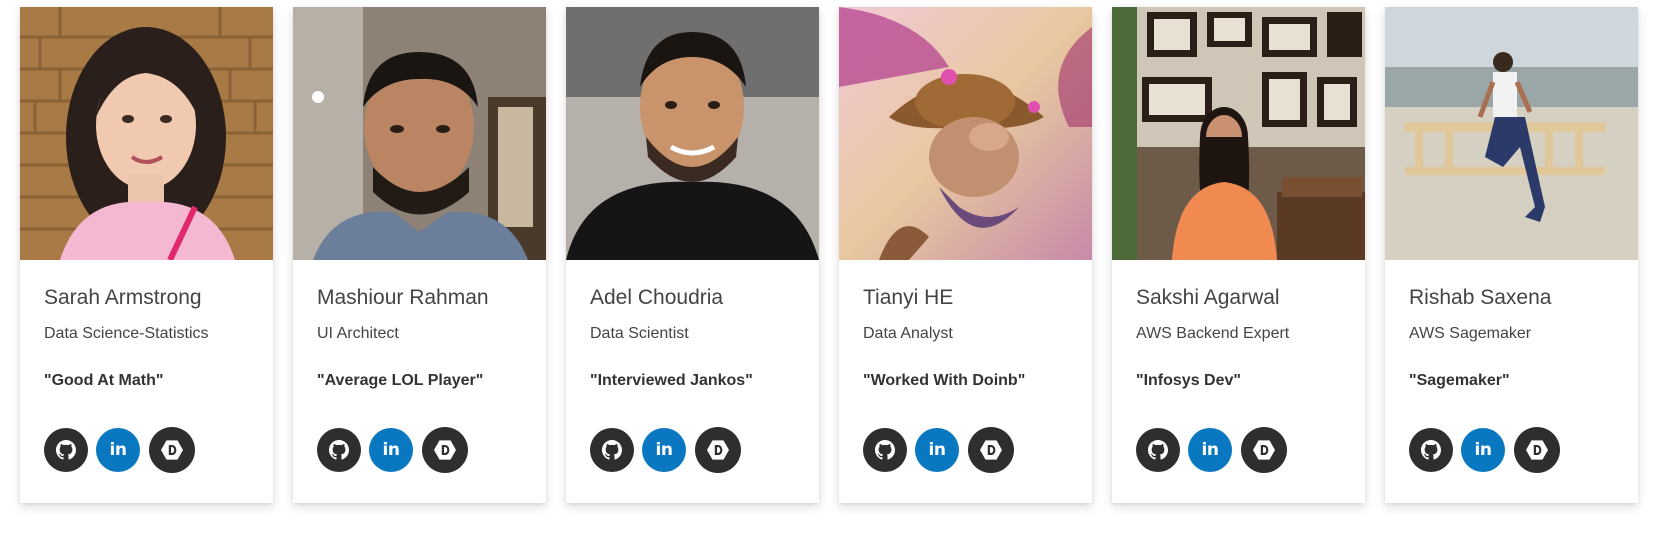  What do you see at coordinates (1480, 297) in the screenshot?
I see `member-name: Rishab Saxena` at bounding box center [1480, 297].